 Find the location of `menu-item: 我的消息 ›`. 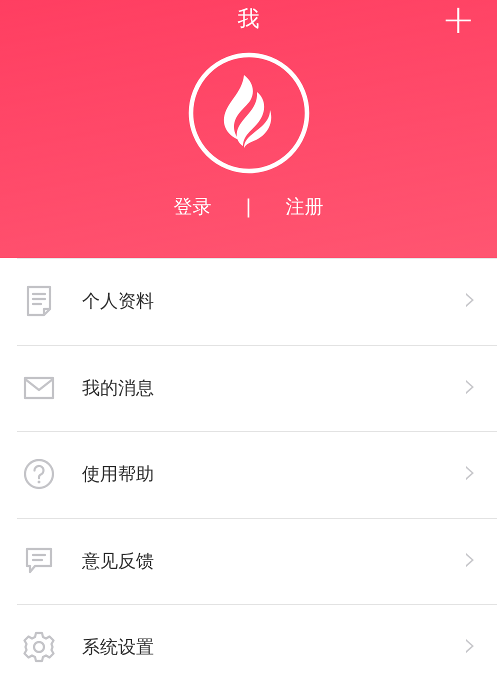

menu-item: 我的消息 › is located at coordinates (248, 387).